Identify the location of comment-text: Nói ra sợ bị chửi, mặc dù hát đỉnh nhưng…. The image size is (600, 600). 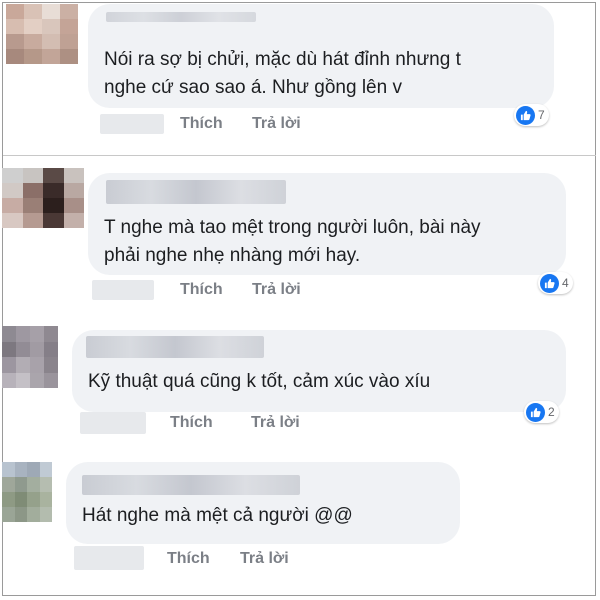
(282, 73).